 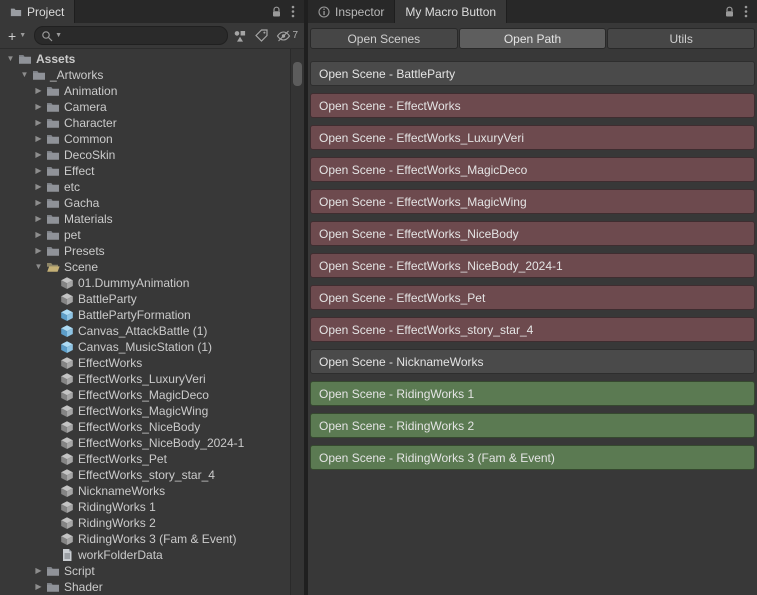 I want to click on search-field: ▼, so click(x=131, y=35).